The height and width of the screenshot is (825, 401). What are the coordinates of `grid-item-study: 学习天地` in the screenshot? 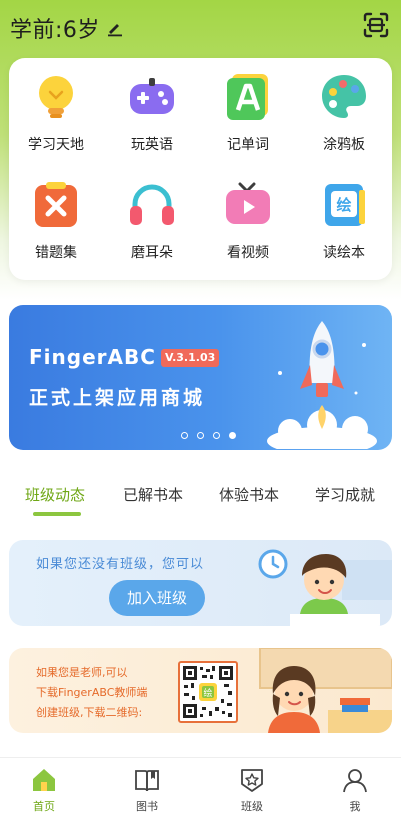 It's located at (56, 108).